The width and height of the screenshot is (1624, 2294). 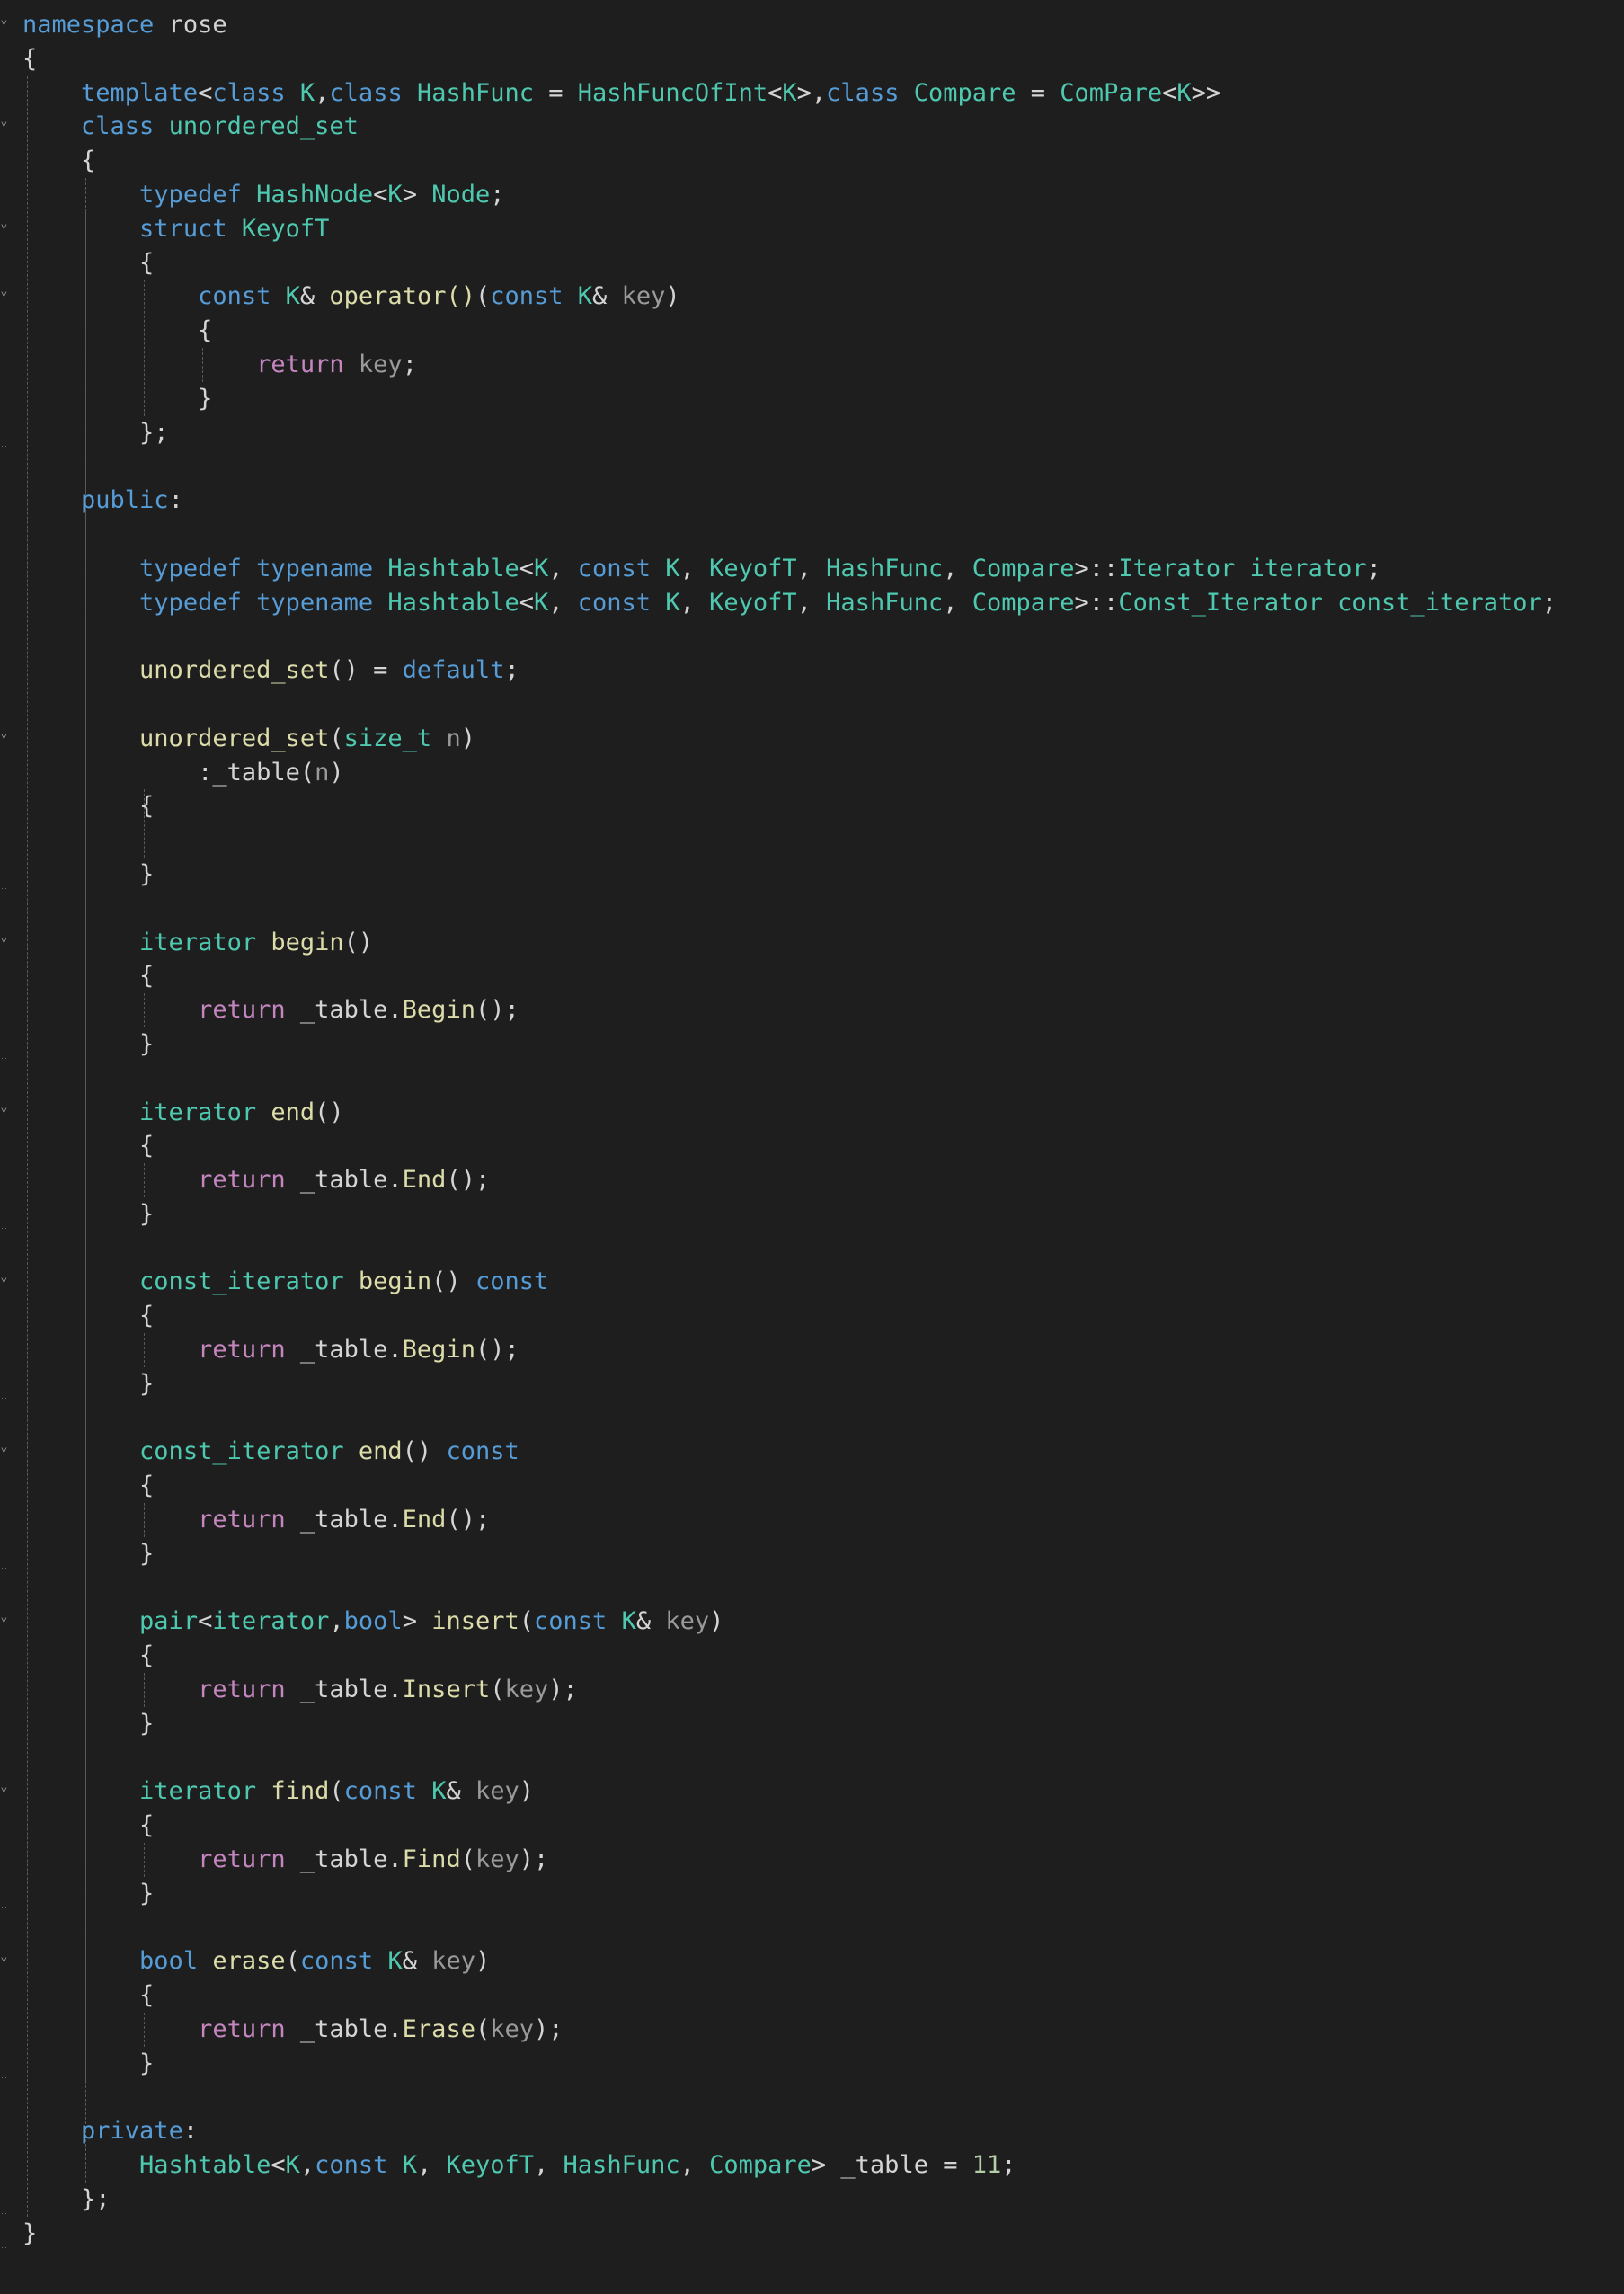 I want to click on code-line: unordered_set(size_t n), so click(x=789, y=739).